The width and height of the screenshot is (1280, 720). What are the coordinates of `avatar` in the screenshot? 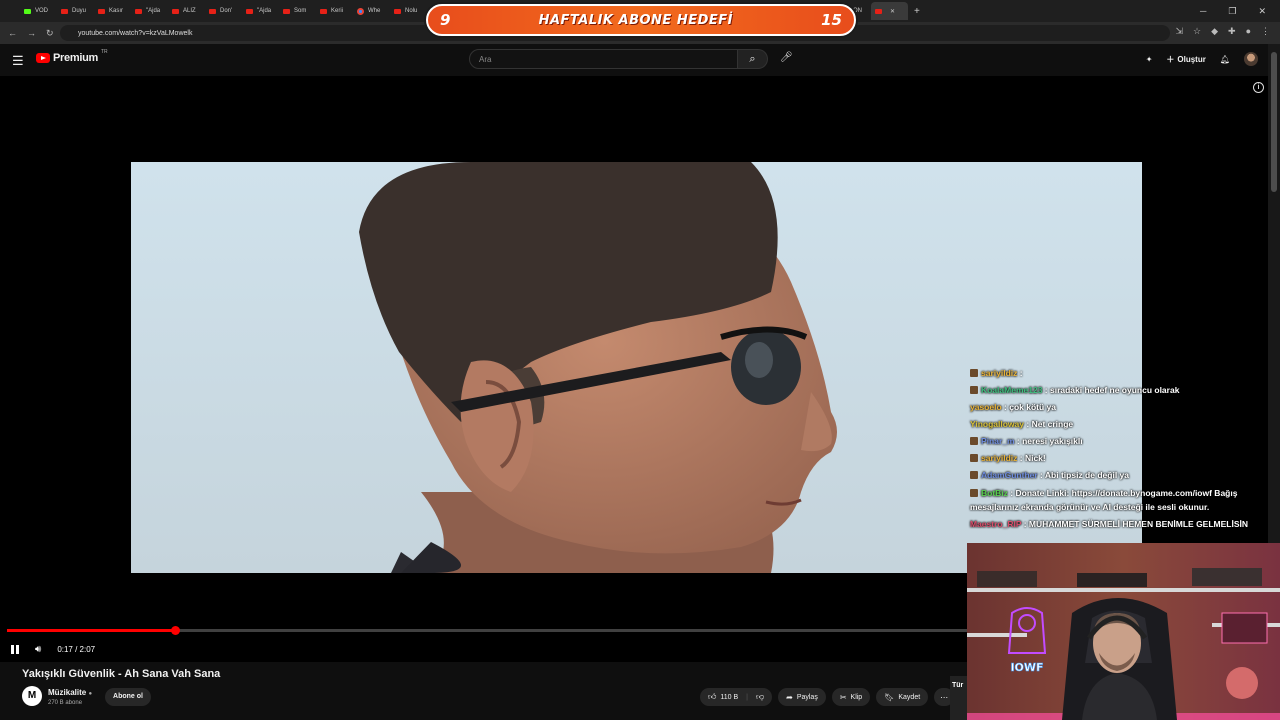 It's located at (1251, 59).